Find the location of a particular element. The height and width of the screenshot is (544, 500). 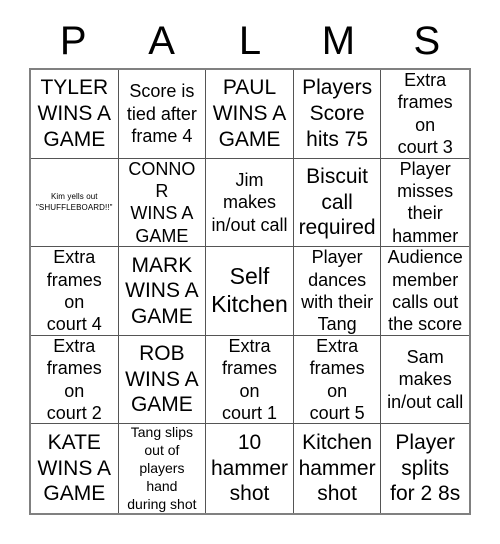

bingo-cell-text: Biscuit call required is located at coordinates (337, 202).